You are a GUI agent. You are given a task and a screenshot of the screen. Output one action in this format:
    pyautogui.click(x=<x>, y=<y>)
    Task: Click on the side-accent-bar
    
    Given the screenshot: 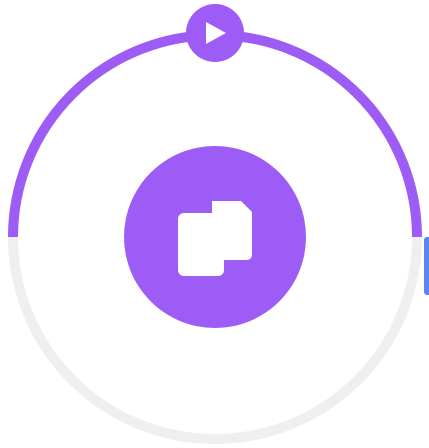 What is the action you would take?
    pyautogui.click(x=426, y=266)
    